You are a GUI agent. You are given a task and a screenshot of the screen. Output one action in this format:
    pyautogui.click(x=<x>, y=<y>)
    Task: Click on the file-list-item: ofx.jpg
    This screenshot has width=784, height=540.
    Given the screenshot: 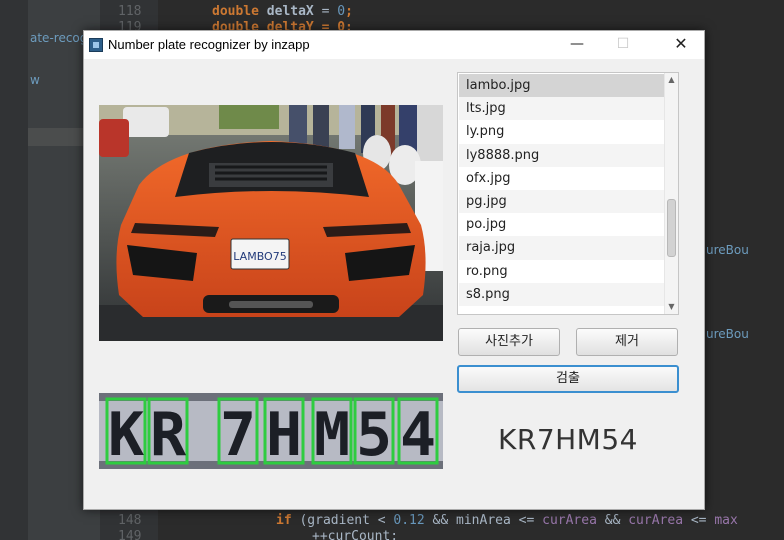 What is the action you would take?
    pyautogui.click(x=561, y=178)
    